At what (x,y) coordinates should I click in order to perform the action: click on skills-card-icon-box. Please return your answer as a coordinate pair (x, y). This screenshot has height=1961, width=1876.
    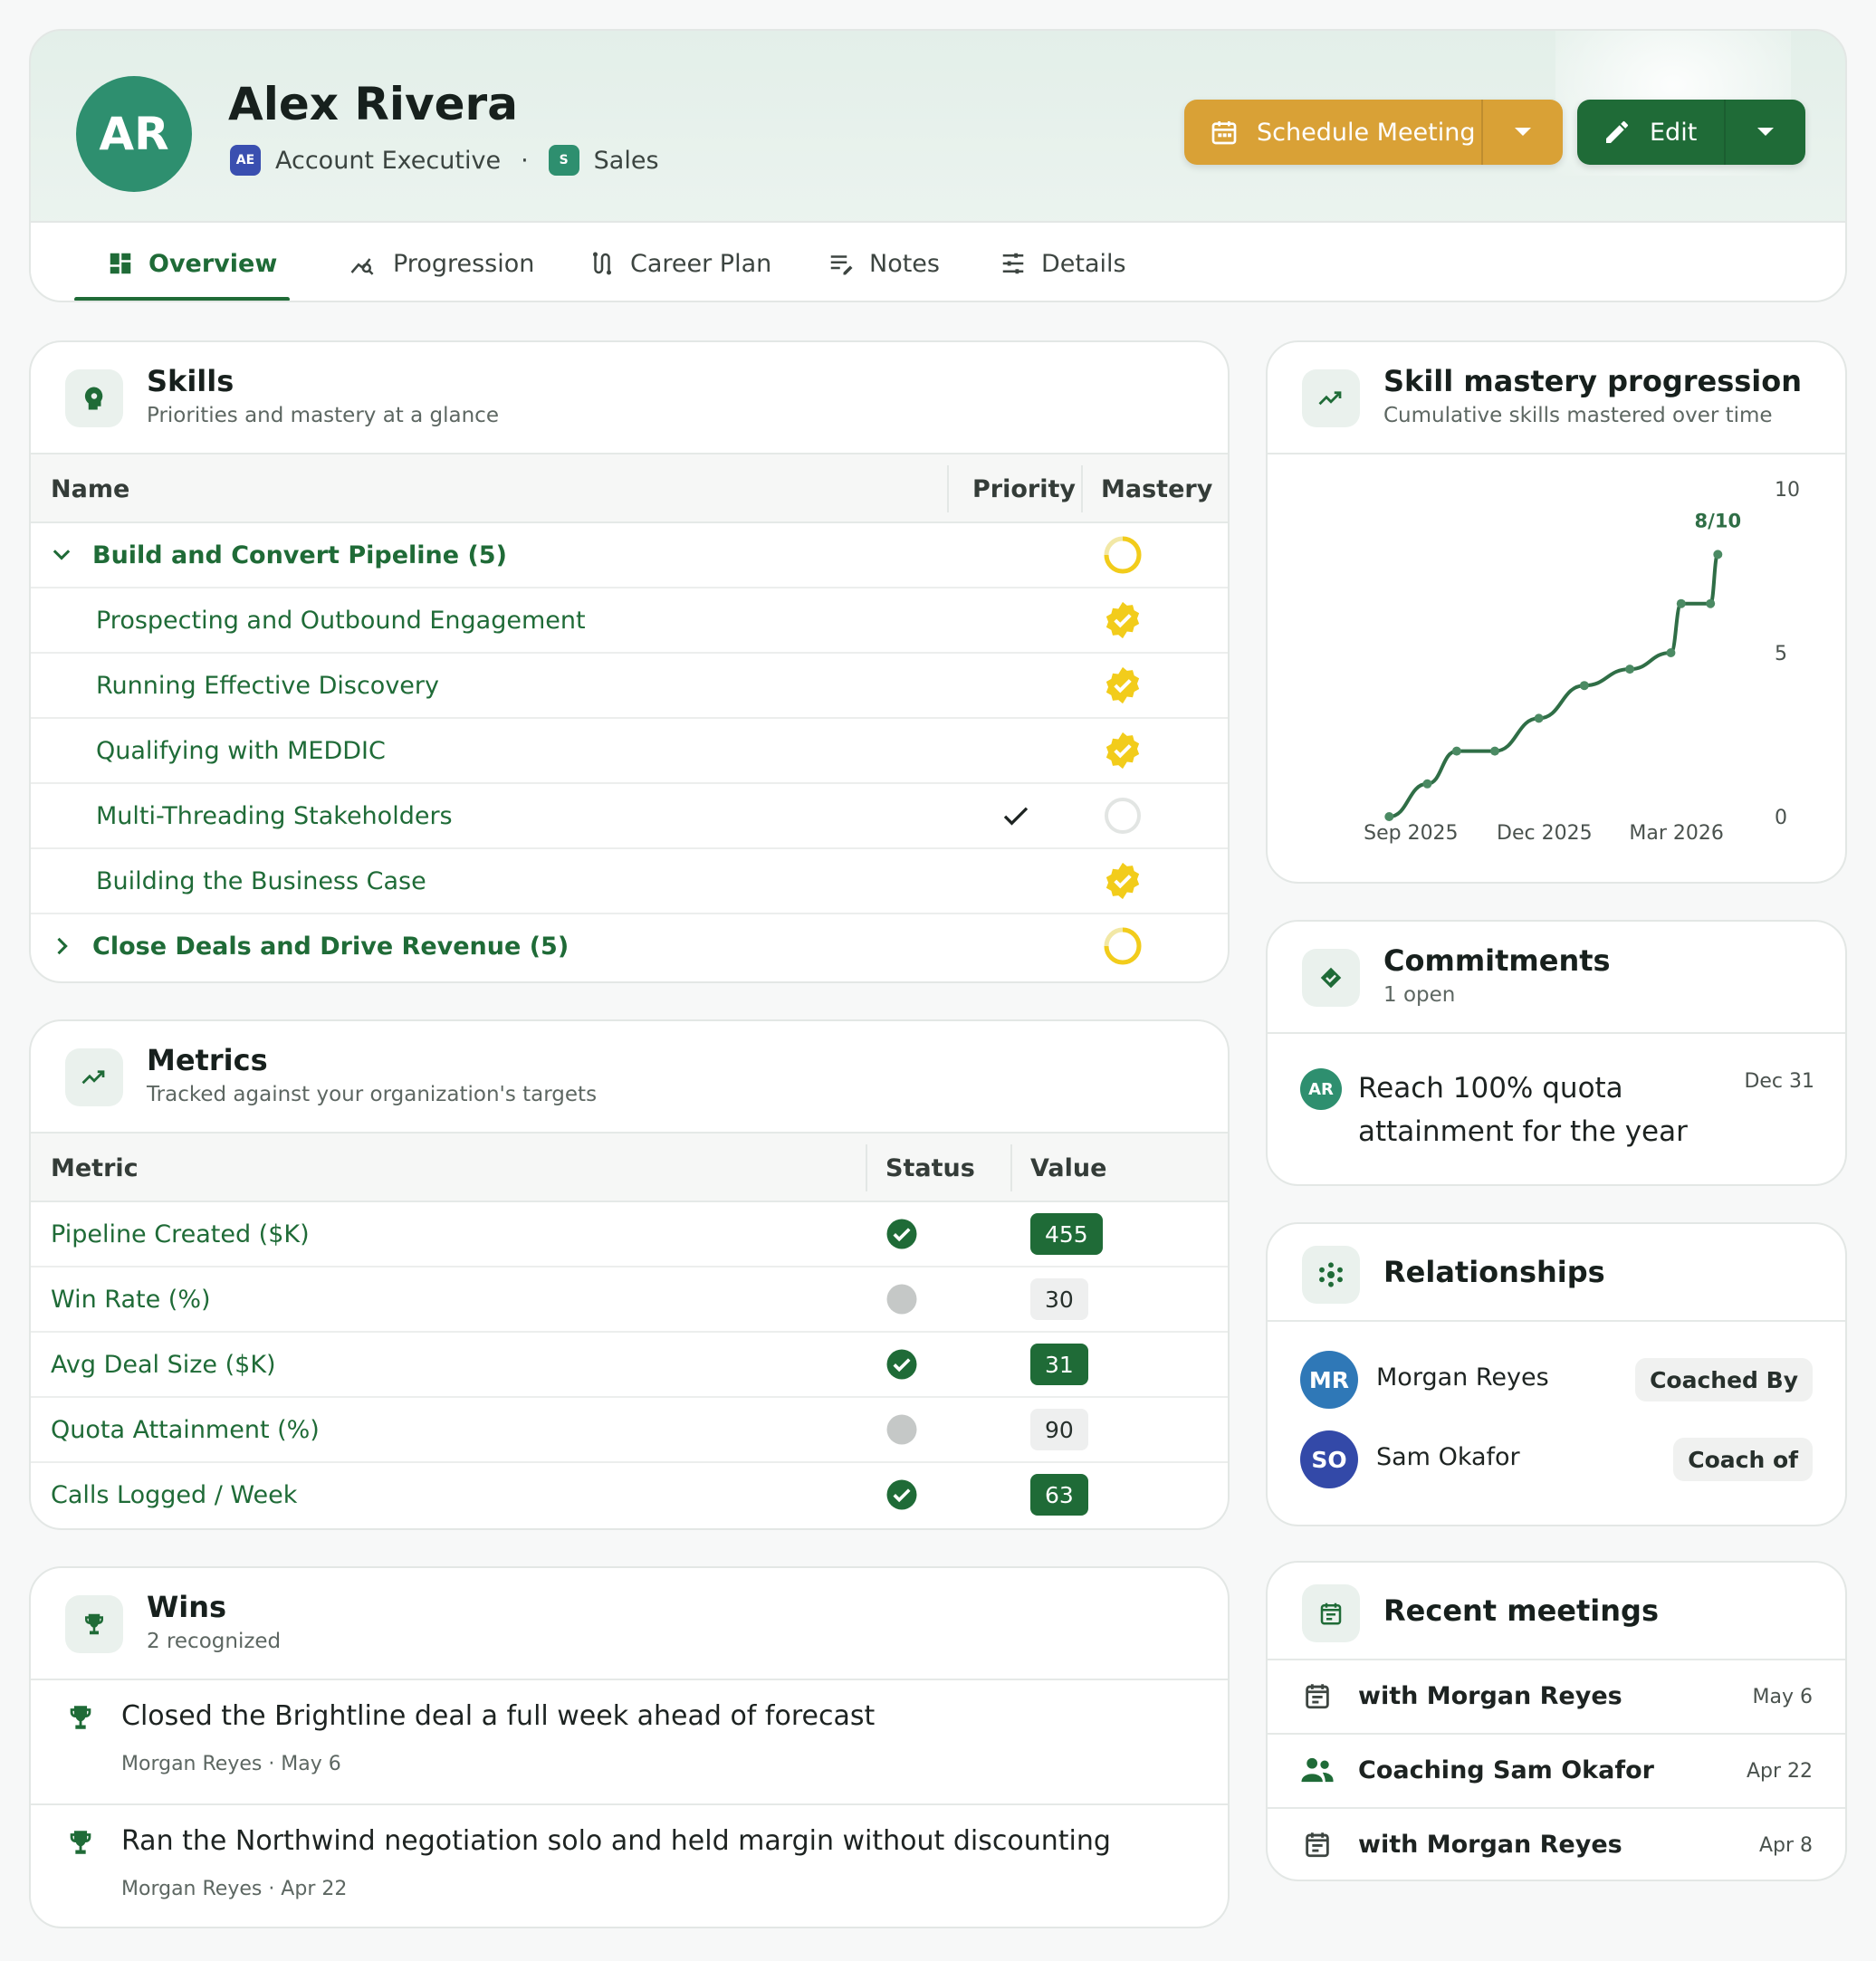
    Looking at the image, I should click on (94, 398).